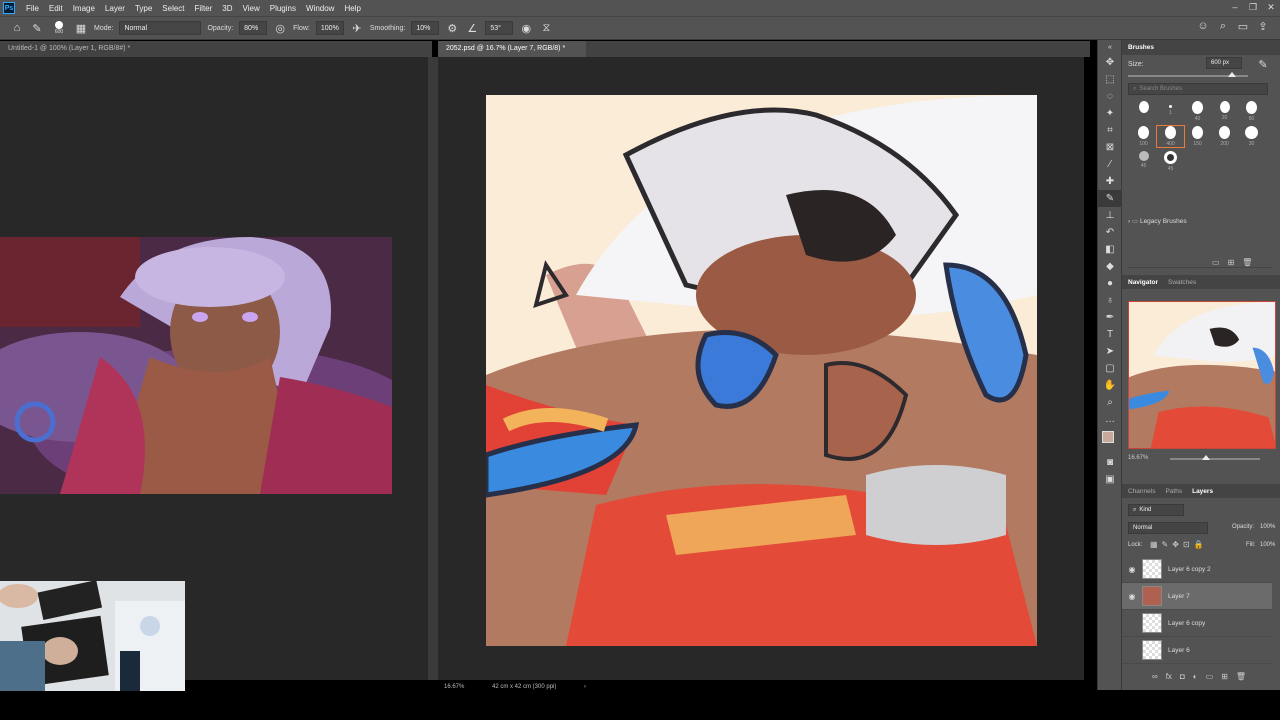  Describe the element at coordinates (17, 28) in the screenshot. I see `home-icon: ⌂` at that location.